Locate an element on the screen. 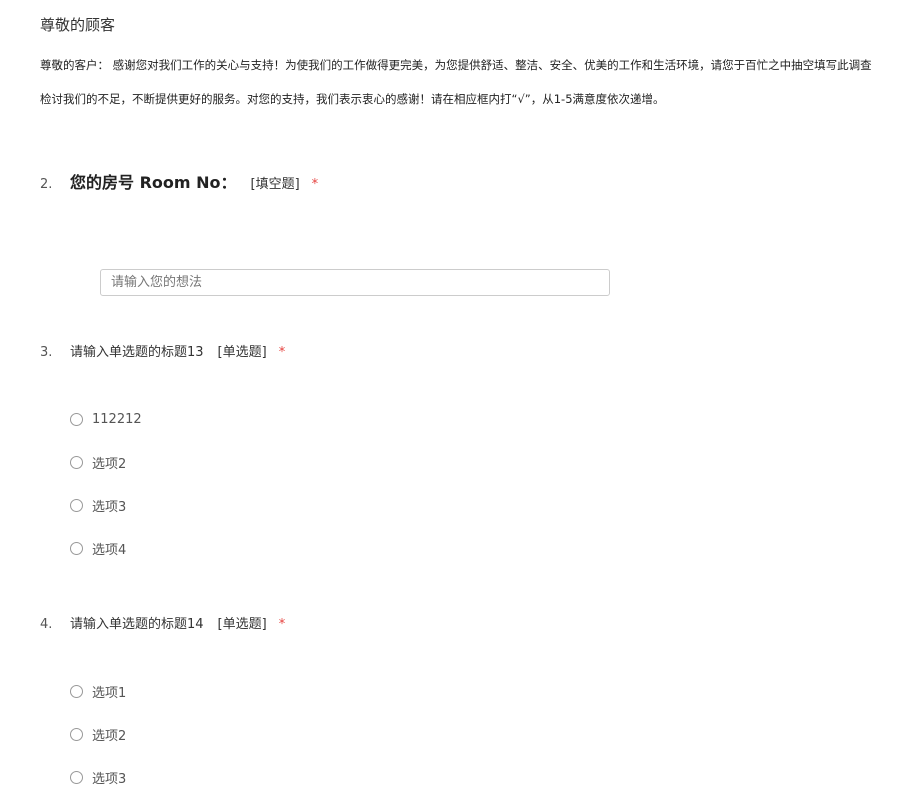  question-2-header: 2. 您的房号 Room No： [填空题] * is located at coordinates (179, 181).